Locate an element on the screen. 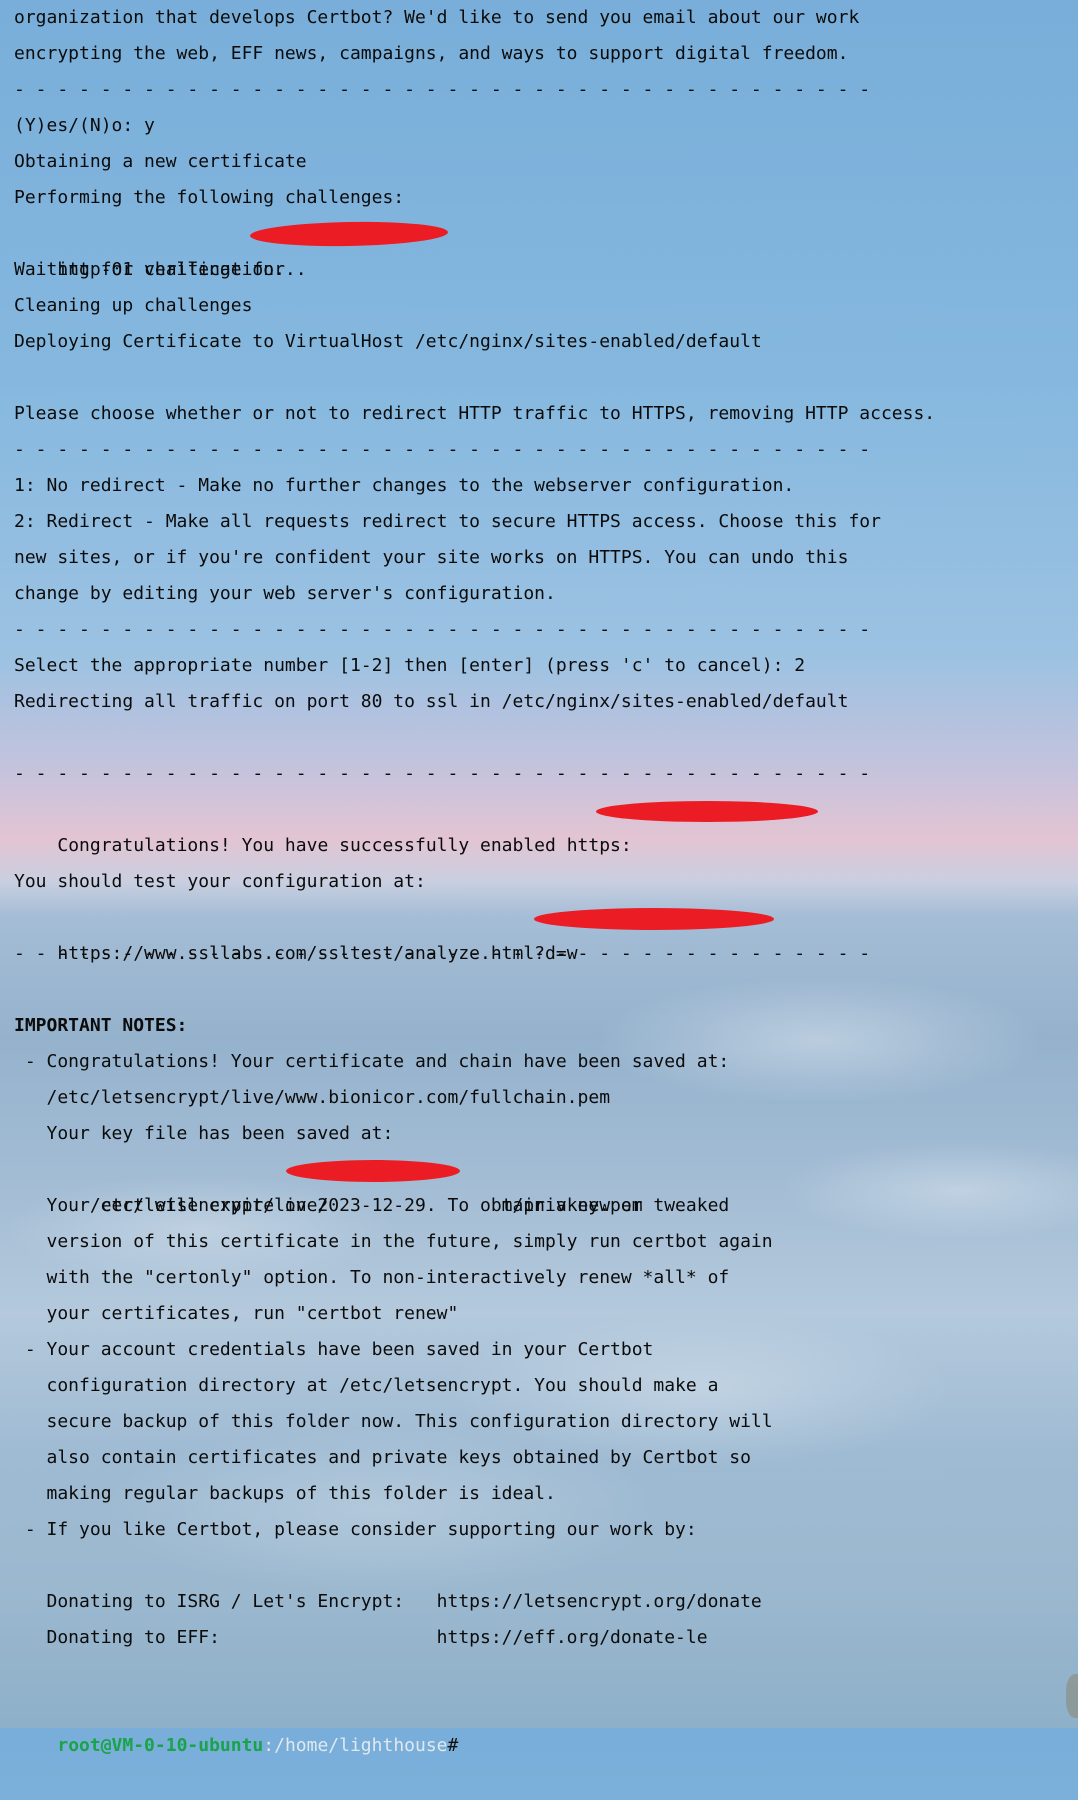  prompt-user-host: root@VM-0-10-ubuntu is located at coordinates (160, 1745).